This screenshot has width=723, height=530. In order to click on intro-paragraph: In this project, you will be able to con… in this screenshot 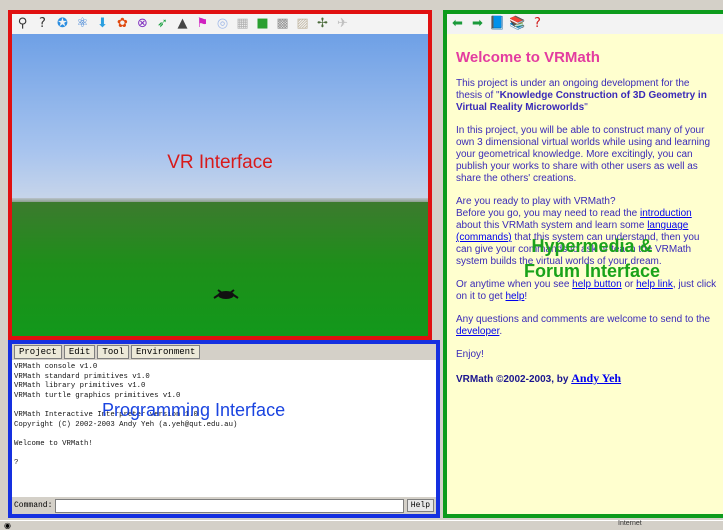, I will do `click(583, 154)`.